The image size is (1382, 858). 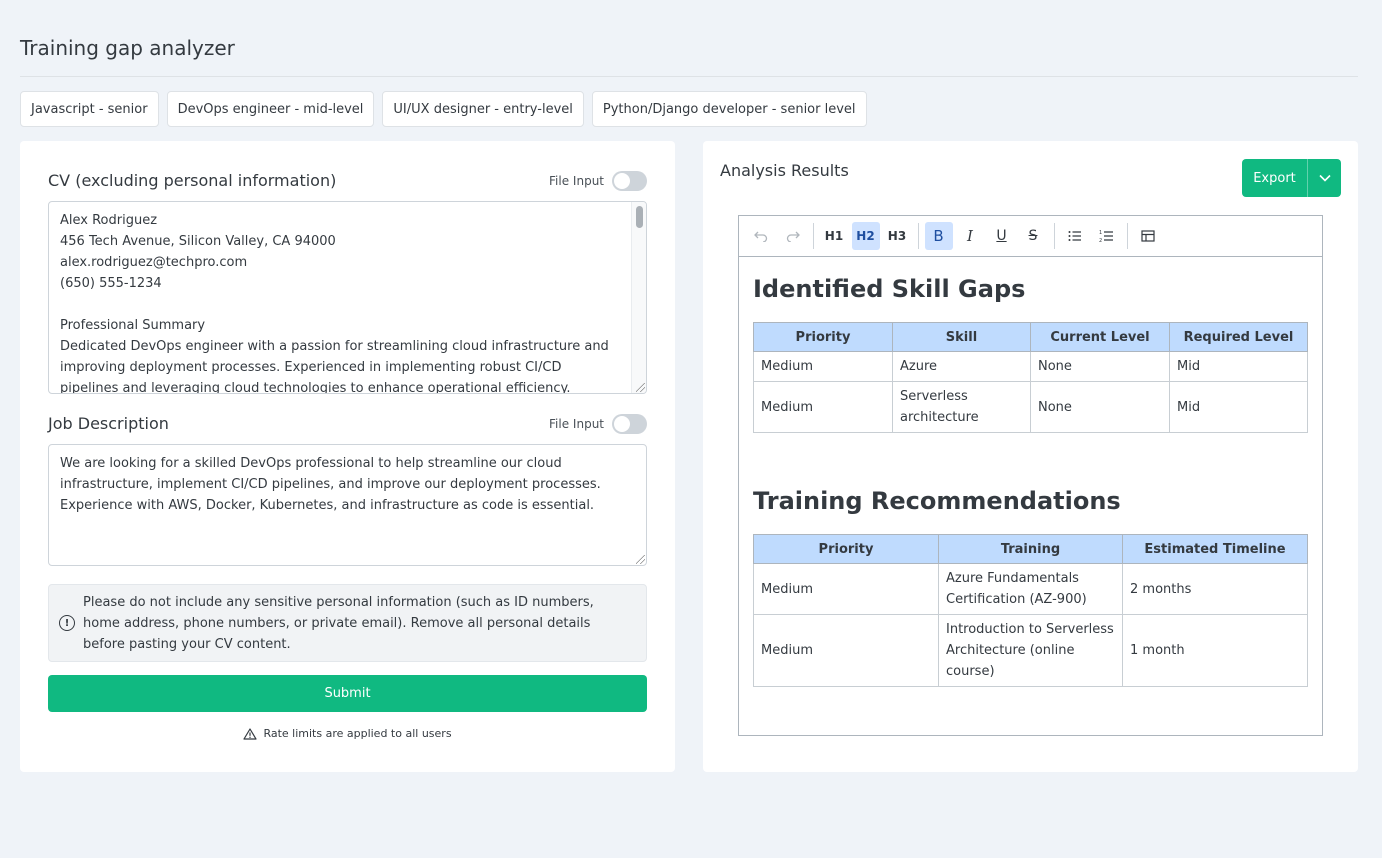 I want to click on table-row: Medium Azure None Mid, so click(x=1030, y=366).